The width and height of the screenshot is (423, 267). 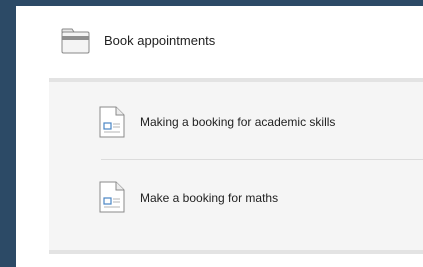 I want to click on list-item-label: Make a booking for maths, so click(x=209, y=198).